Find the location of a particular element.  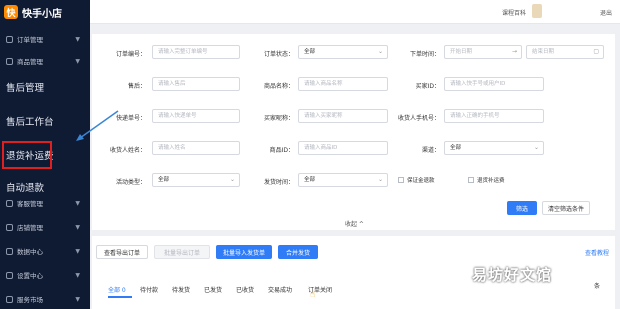

annotation-arrow is located at coordinates (97, 125).